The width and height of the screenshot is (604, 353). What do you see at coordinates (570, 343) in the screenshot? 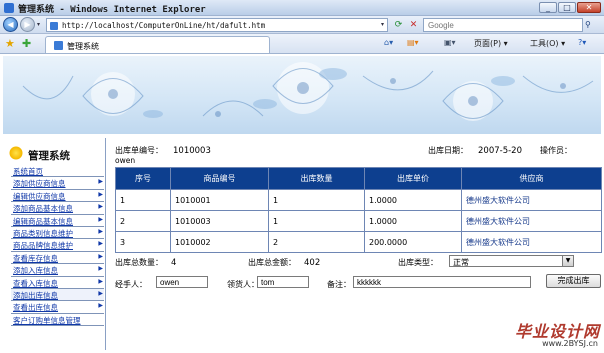
I see `watermark-url-text: www.2BYSJ.cn` at bounding box center [570, 343].